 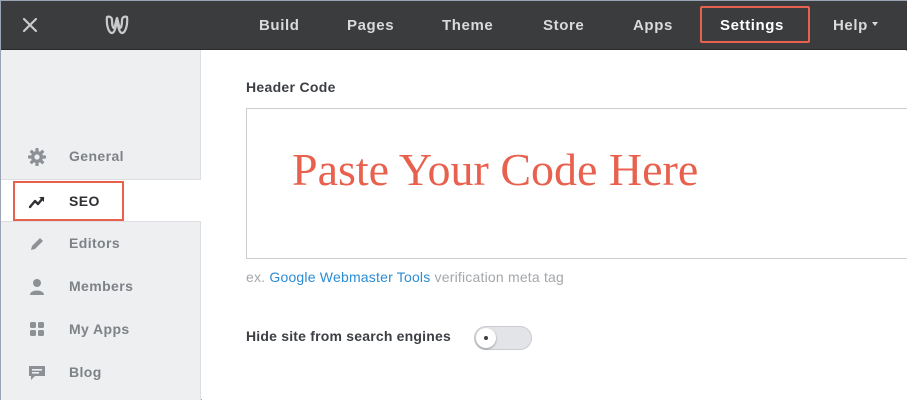 I want to click on sidebar-item-seo: SEO, so click(x=101, y=200).